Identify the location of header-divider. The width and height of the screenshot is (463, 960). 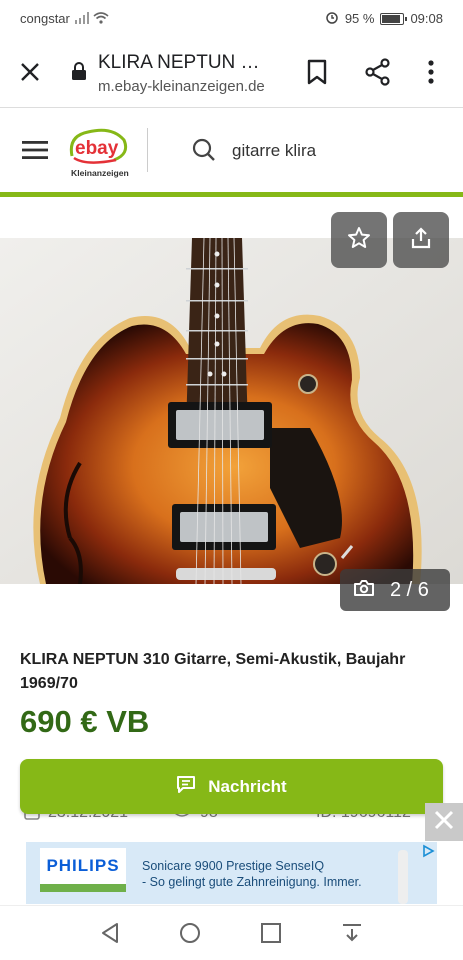
(147, 150).